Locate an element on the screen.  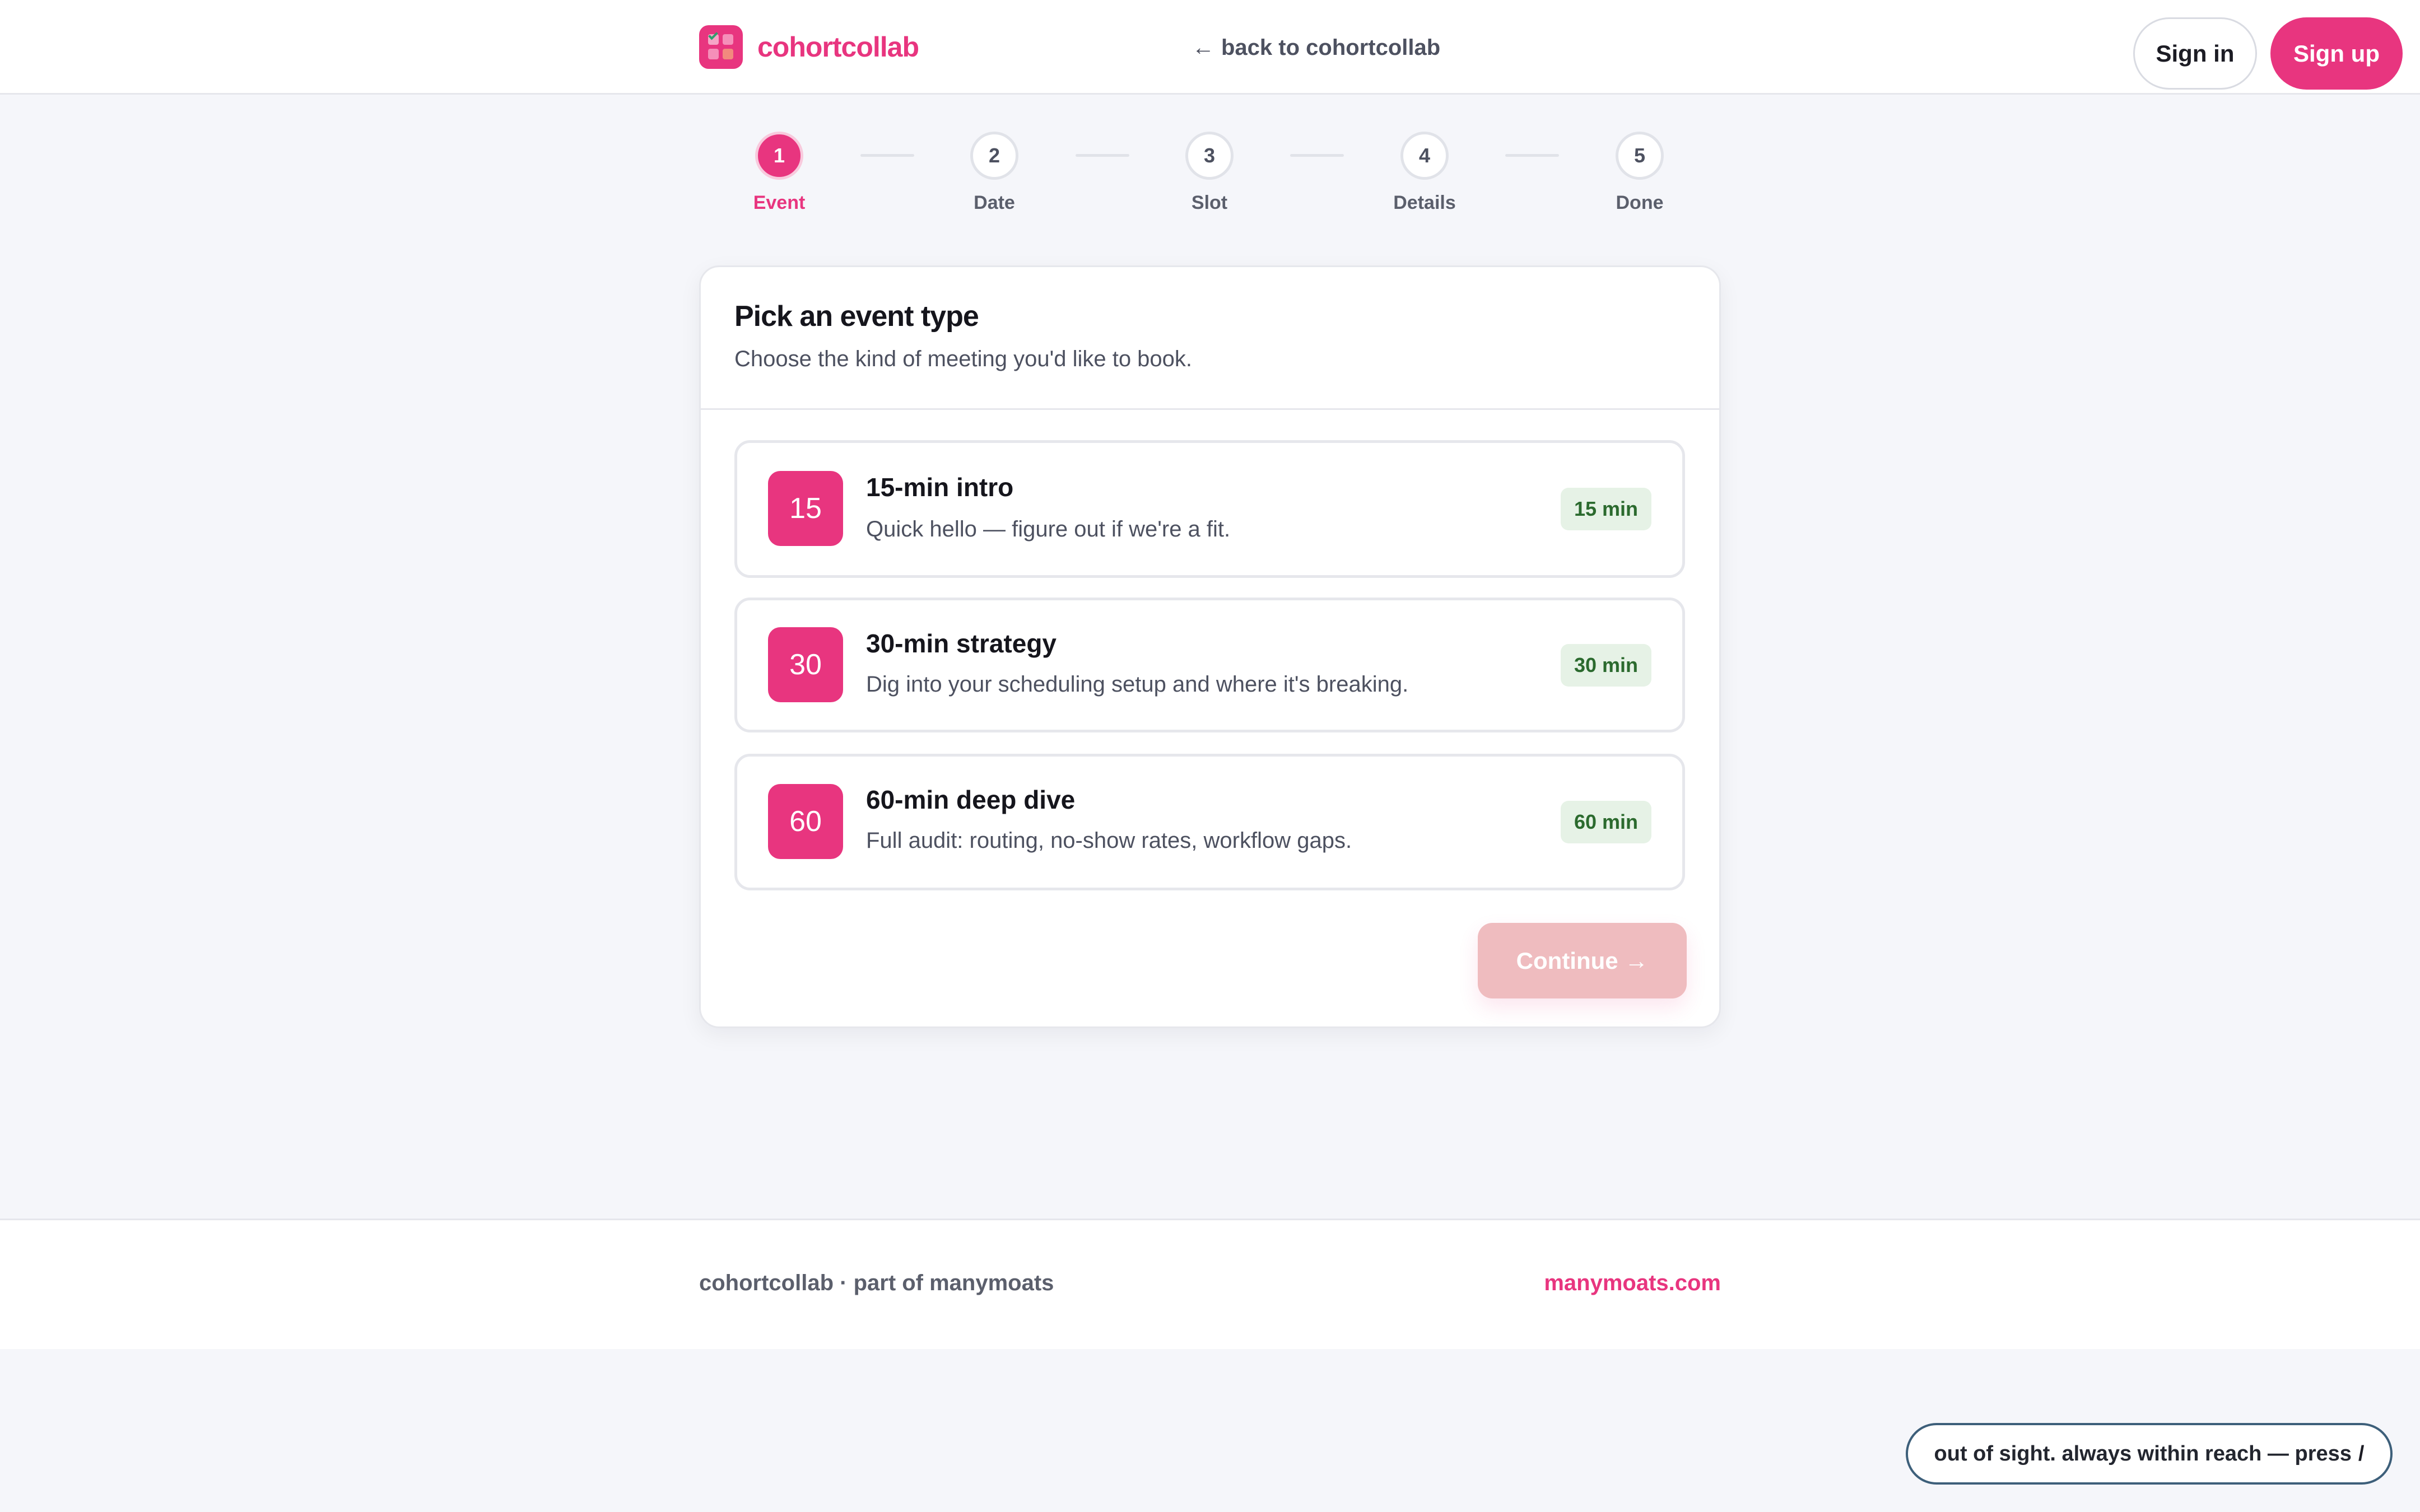
option-description: Quick hello — figure out if we're a fit. is located at coordinates (1048, 530).